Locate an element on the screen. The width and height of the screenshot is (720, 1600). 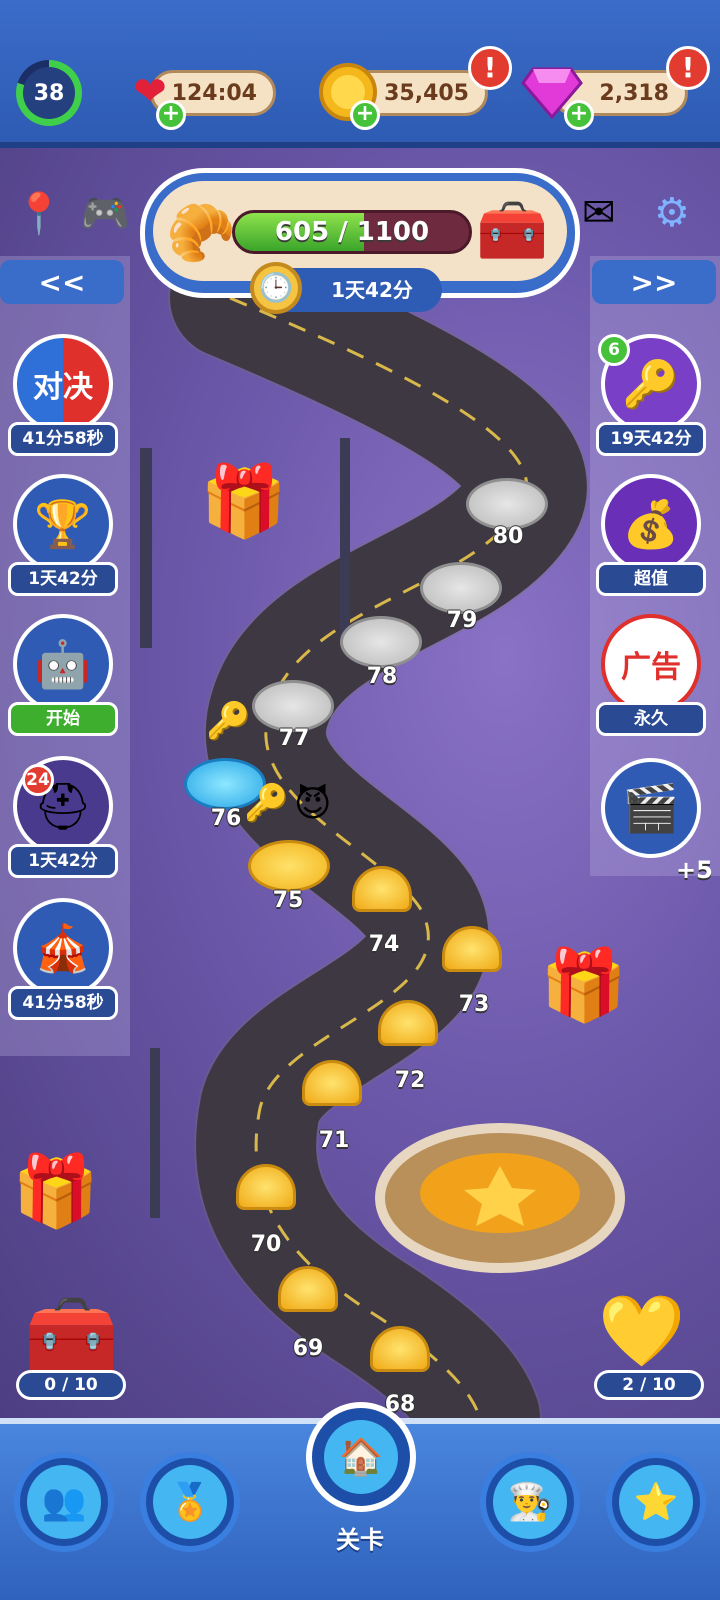
video-gems-reward: +5 is located at coordinates (694, 870).